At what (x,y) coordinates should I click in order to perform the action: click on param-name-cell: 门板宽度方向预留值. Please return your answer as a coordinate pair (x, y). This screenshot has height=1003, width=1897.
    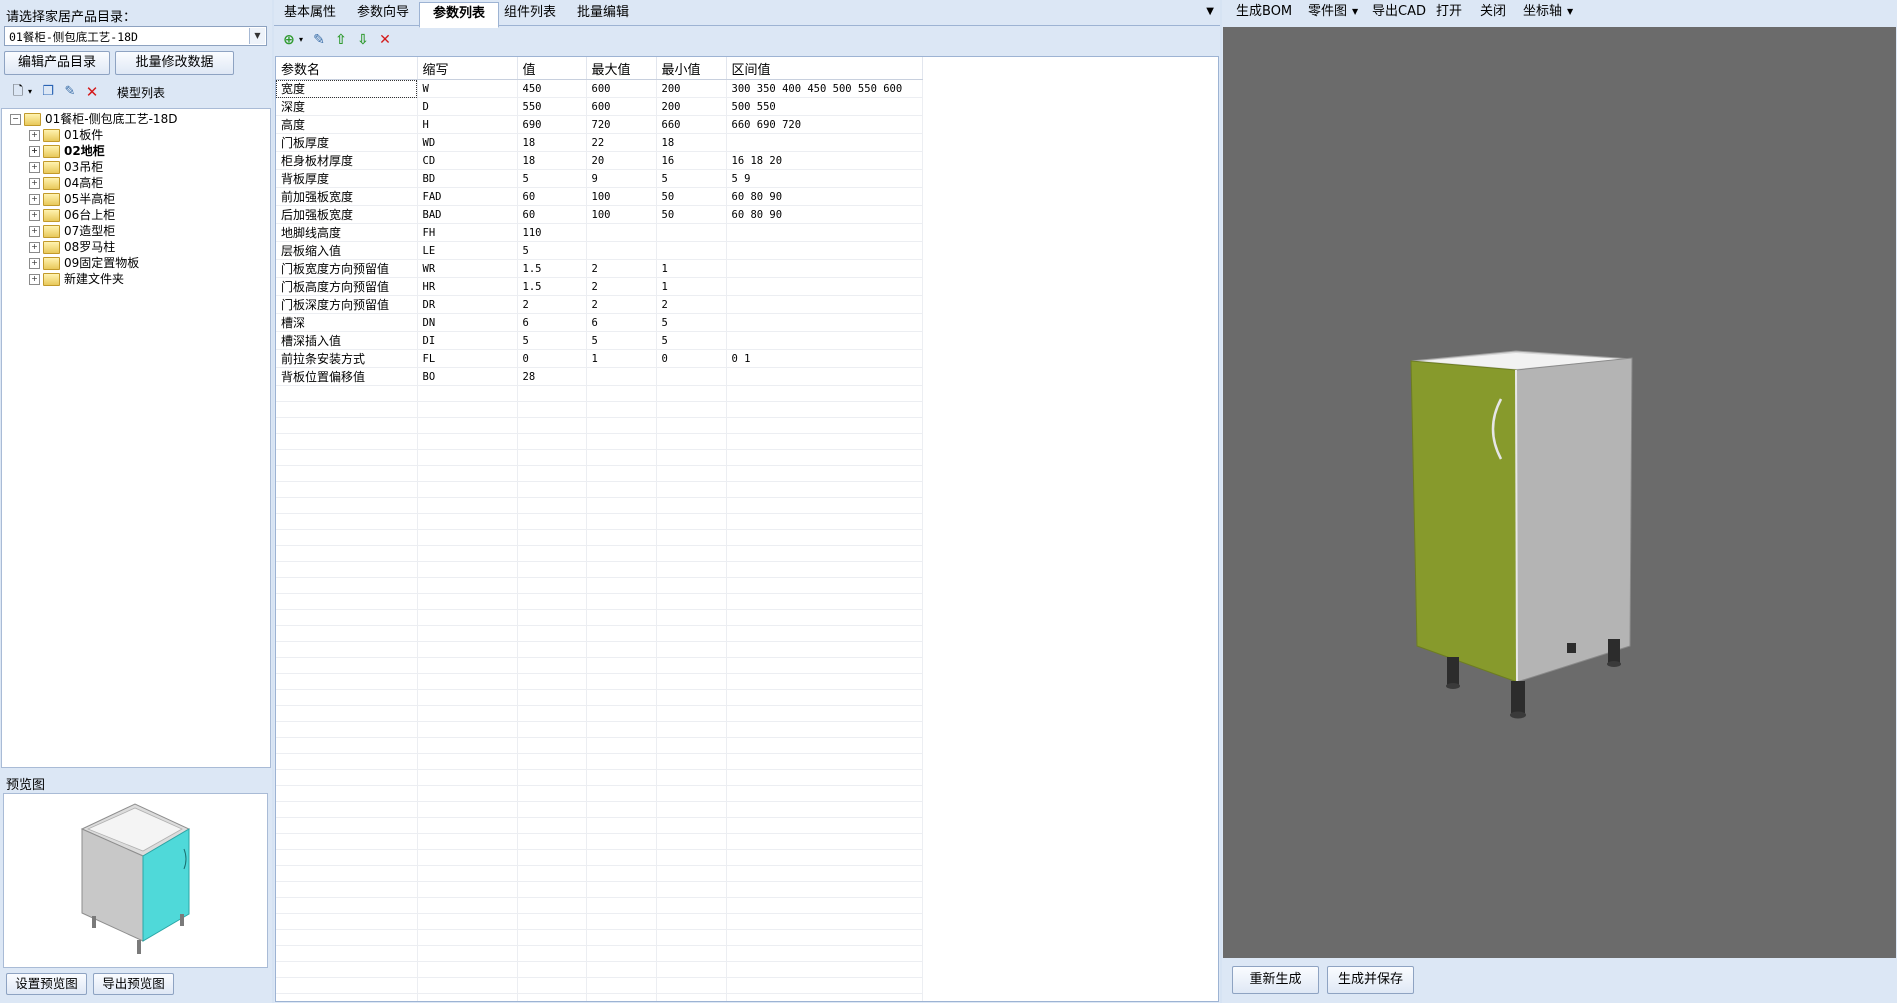
    Looking at the image, I should click on (347, 268).